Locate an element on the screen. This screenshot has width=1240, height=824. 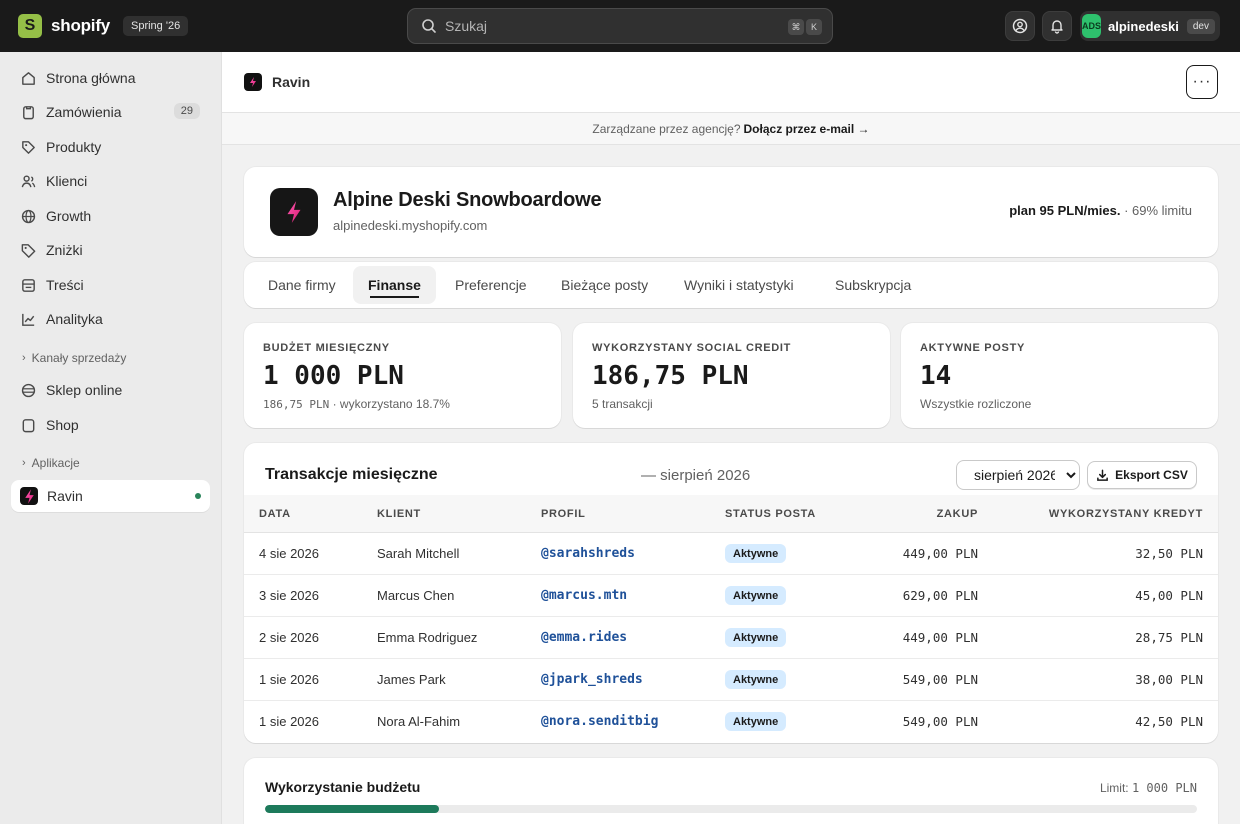
plan-info: plan 95 PLN/mies. · 69% limitu is located at coordinates (1100, 210).